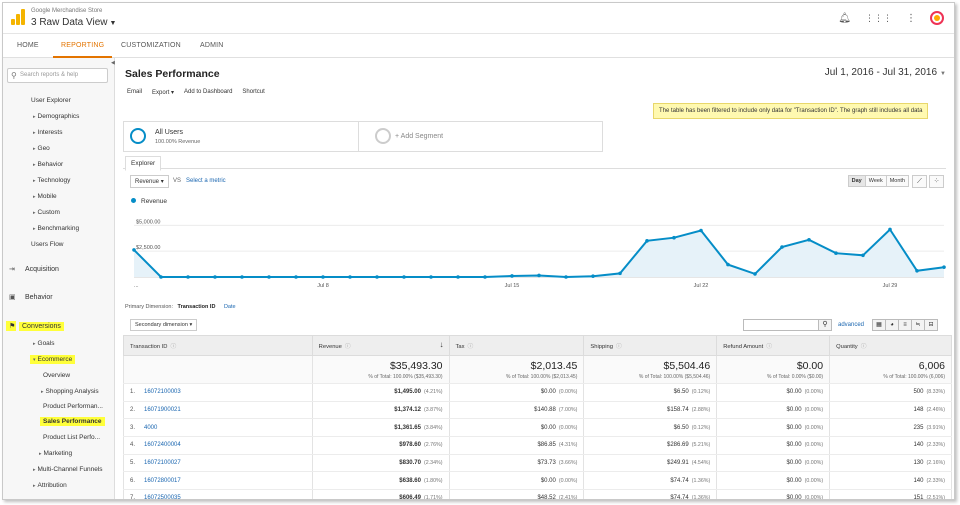 The height and width of the screenshot is (505, 960). Describe the element at coordinates (380, 345) in the screenshot. I see `col-revenue: Revenue ⓘ ↓` at that location.